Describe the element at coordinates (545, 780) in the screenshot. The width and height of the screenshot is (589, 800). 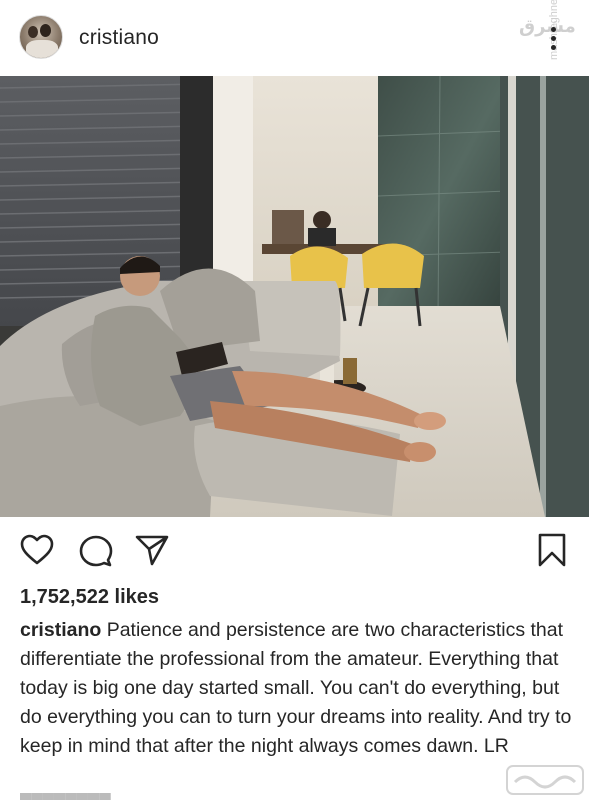
I see `watermark-logo` at that location.